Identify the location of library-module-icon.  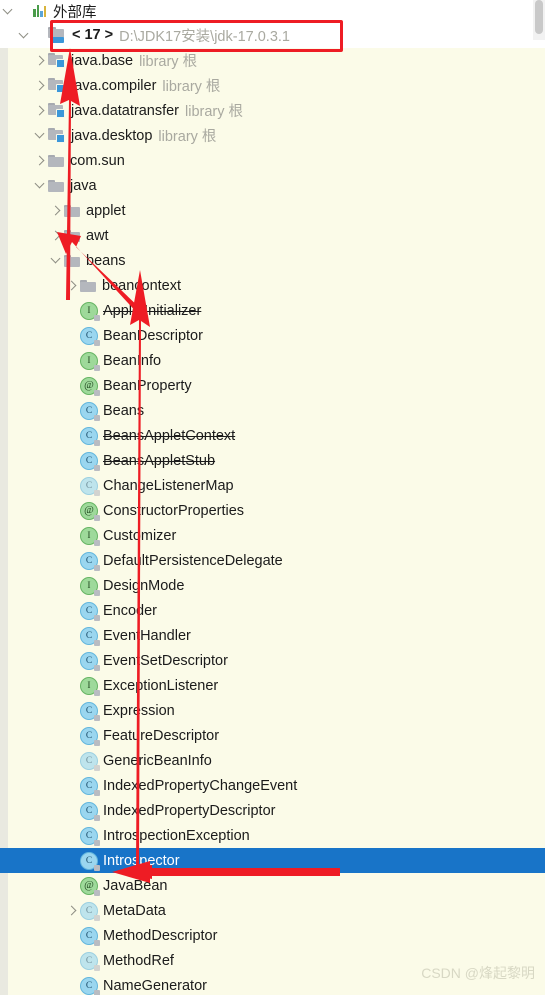
(57, 85).